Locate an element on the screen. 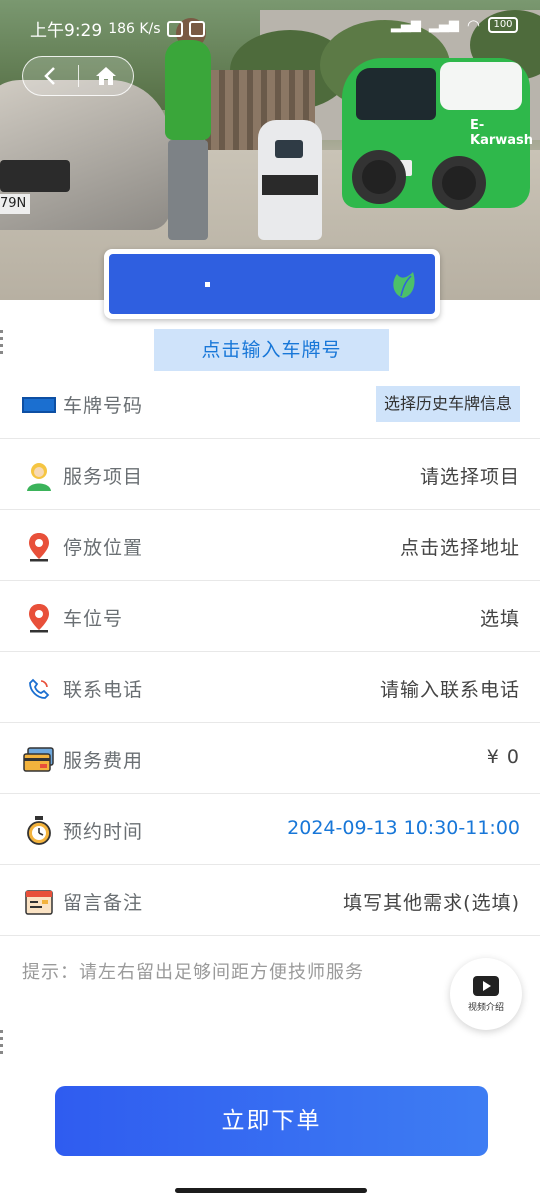  parking-spot-input: 选填 is located at coordinates (500, 617).